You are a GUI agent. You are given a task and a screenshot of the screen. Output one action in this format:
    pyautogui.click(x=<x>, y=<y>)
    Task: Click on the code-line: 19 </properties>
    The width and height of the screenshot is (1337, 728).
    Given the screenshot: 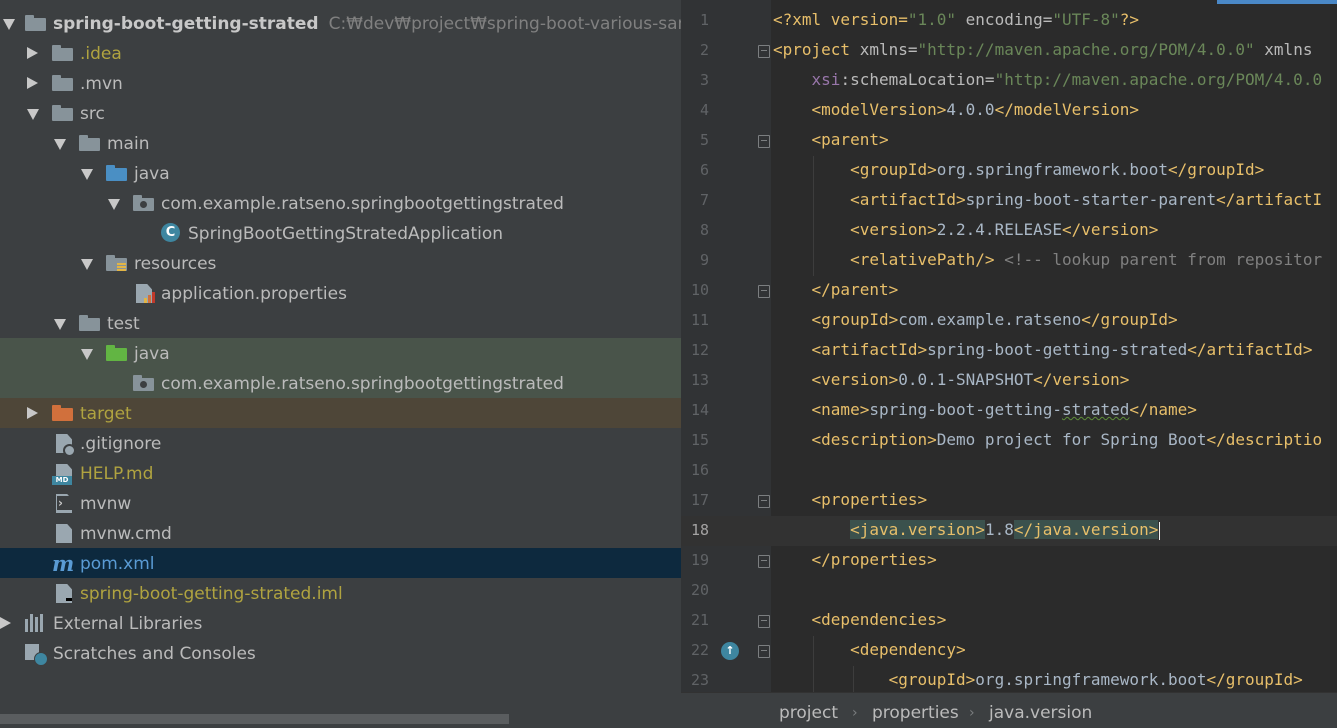 What is the action you would take?
    pyautogui.click(x=1009, y=561)
    